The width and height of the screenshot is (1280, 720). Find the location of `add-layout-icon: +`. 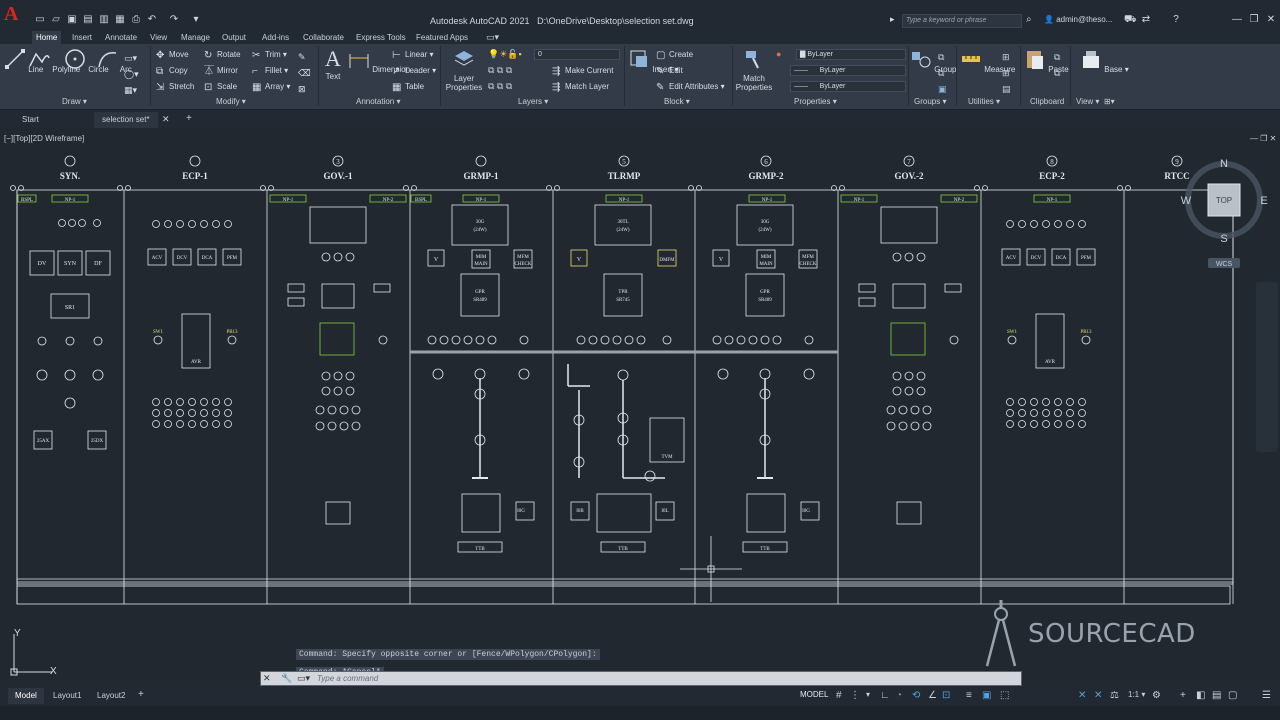

add-layout-icon: + is located at coordinates (141, 694).